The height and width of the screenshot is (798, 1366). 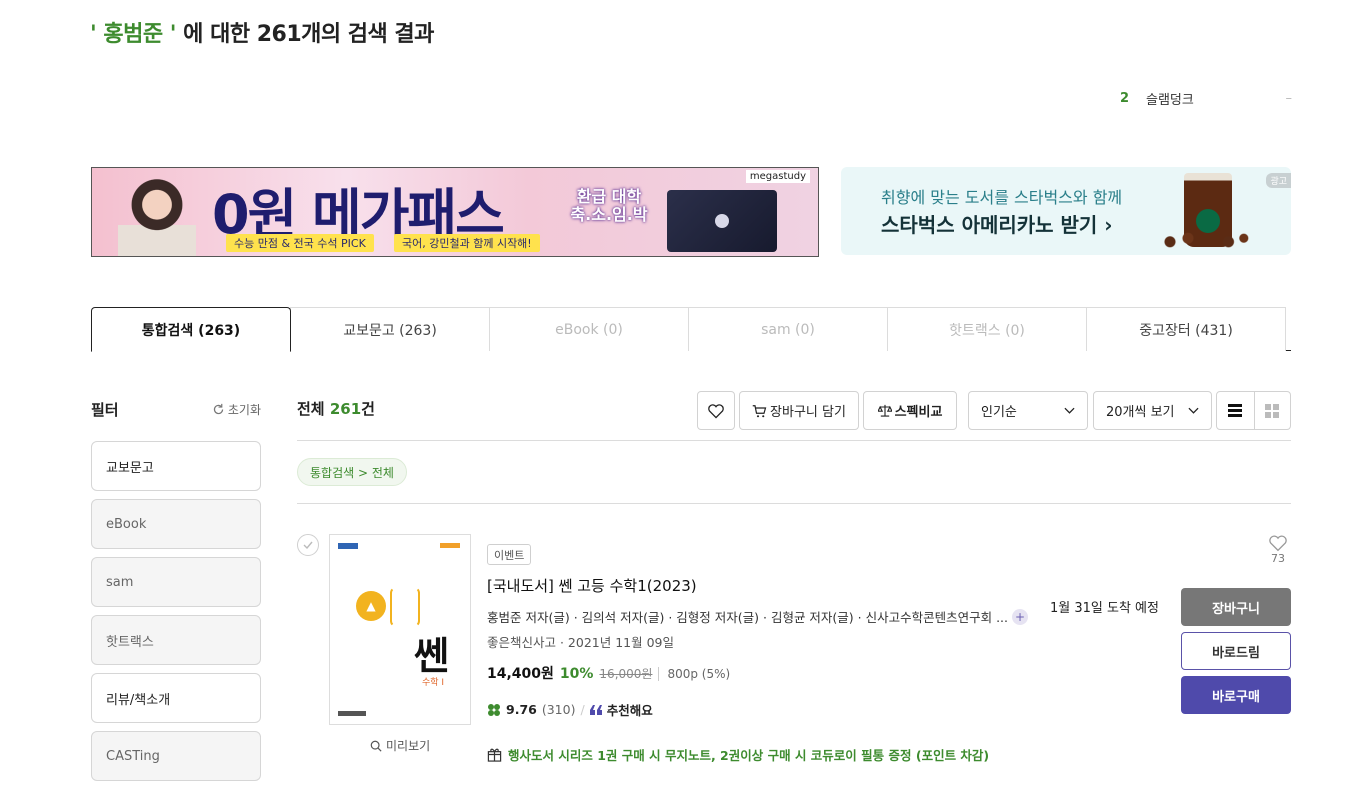 What do you see at coordinates (176, 582) in the screenshot?
I see `filter-sam: sam` at bounding box center [176, 582].